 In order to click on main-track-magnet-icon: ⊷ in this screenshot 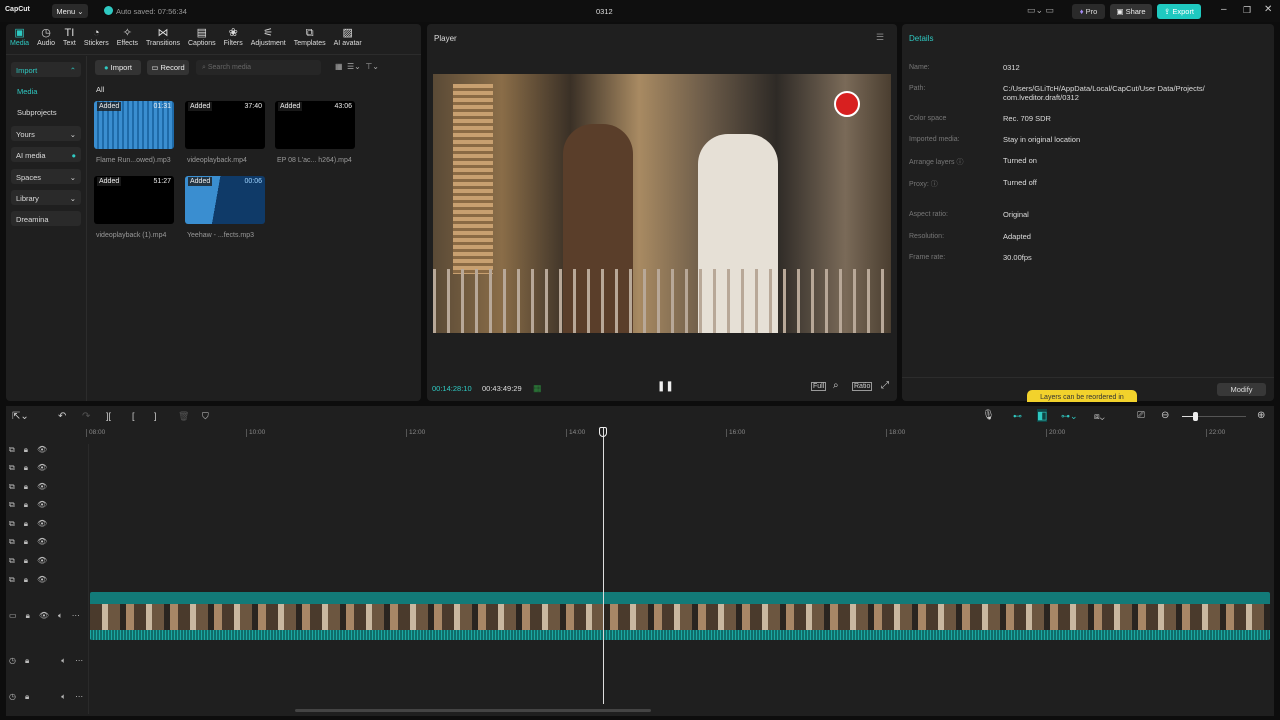, I will do `click(1017, 416)`.